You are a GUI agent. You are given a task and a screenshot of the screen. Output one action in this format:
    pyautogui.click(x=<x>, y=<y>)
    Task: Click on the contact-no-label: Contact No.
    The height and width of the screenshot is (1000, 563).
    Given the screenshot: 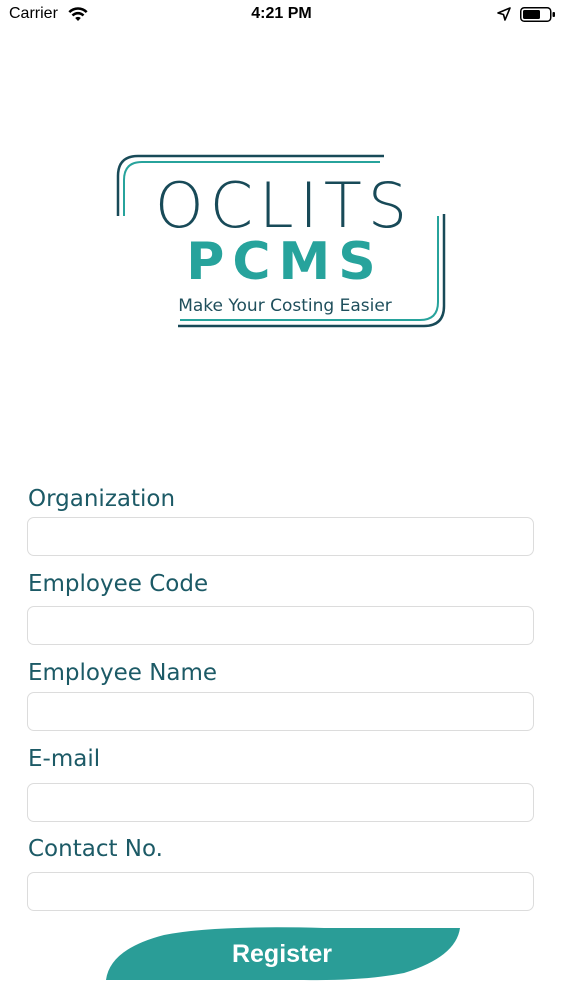 What is the action you would take?
    pyautogui.click(x=95, y=849)
    